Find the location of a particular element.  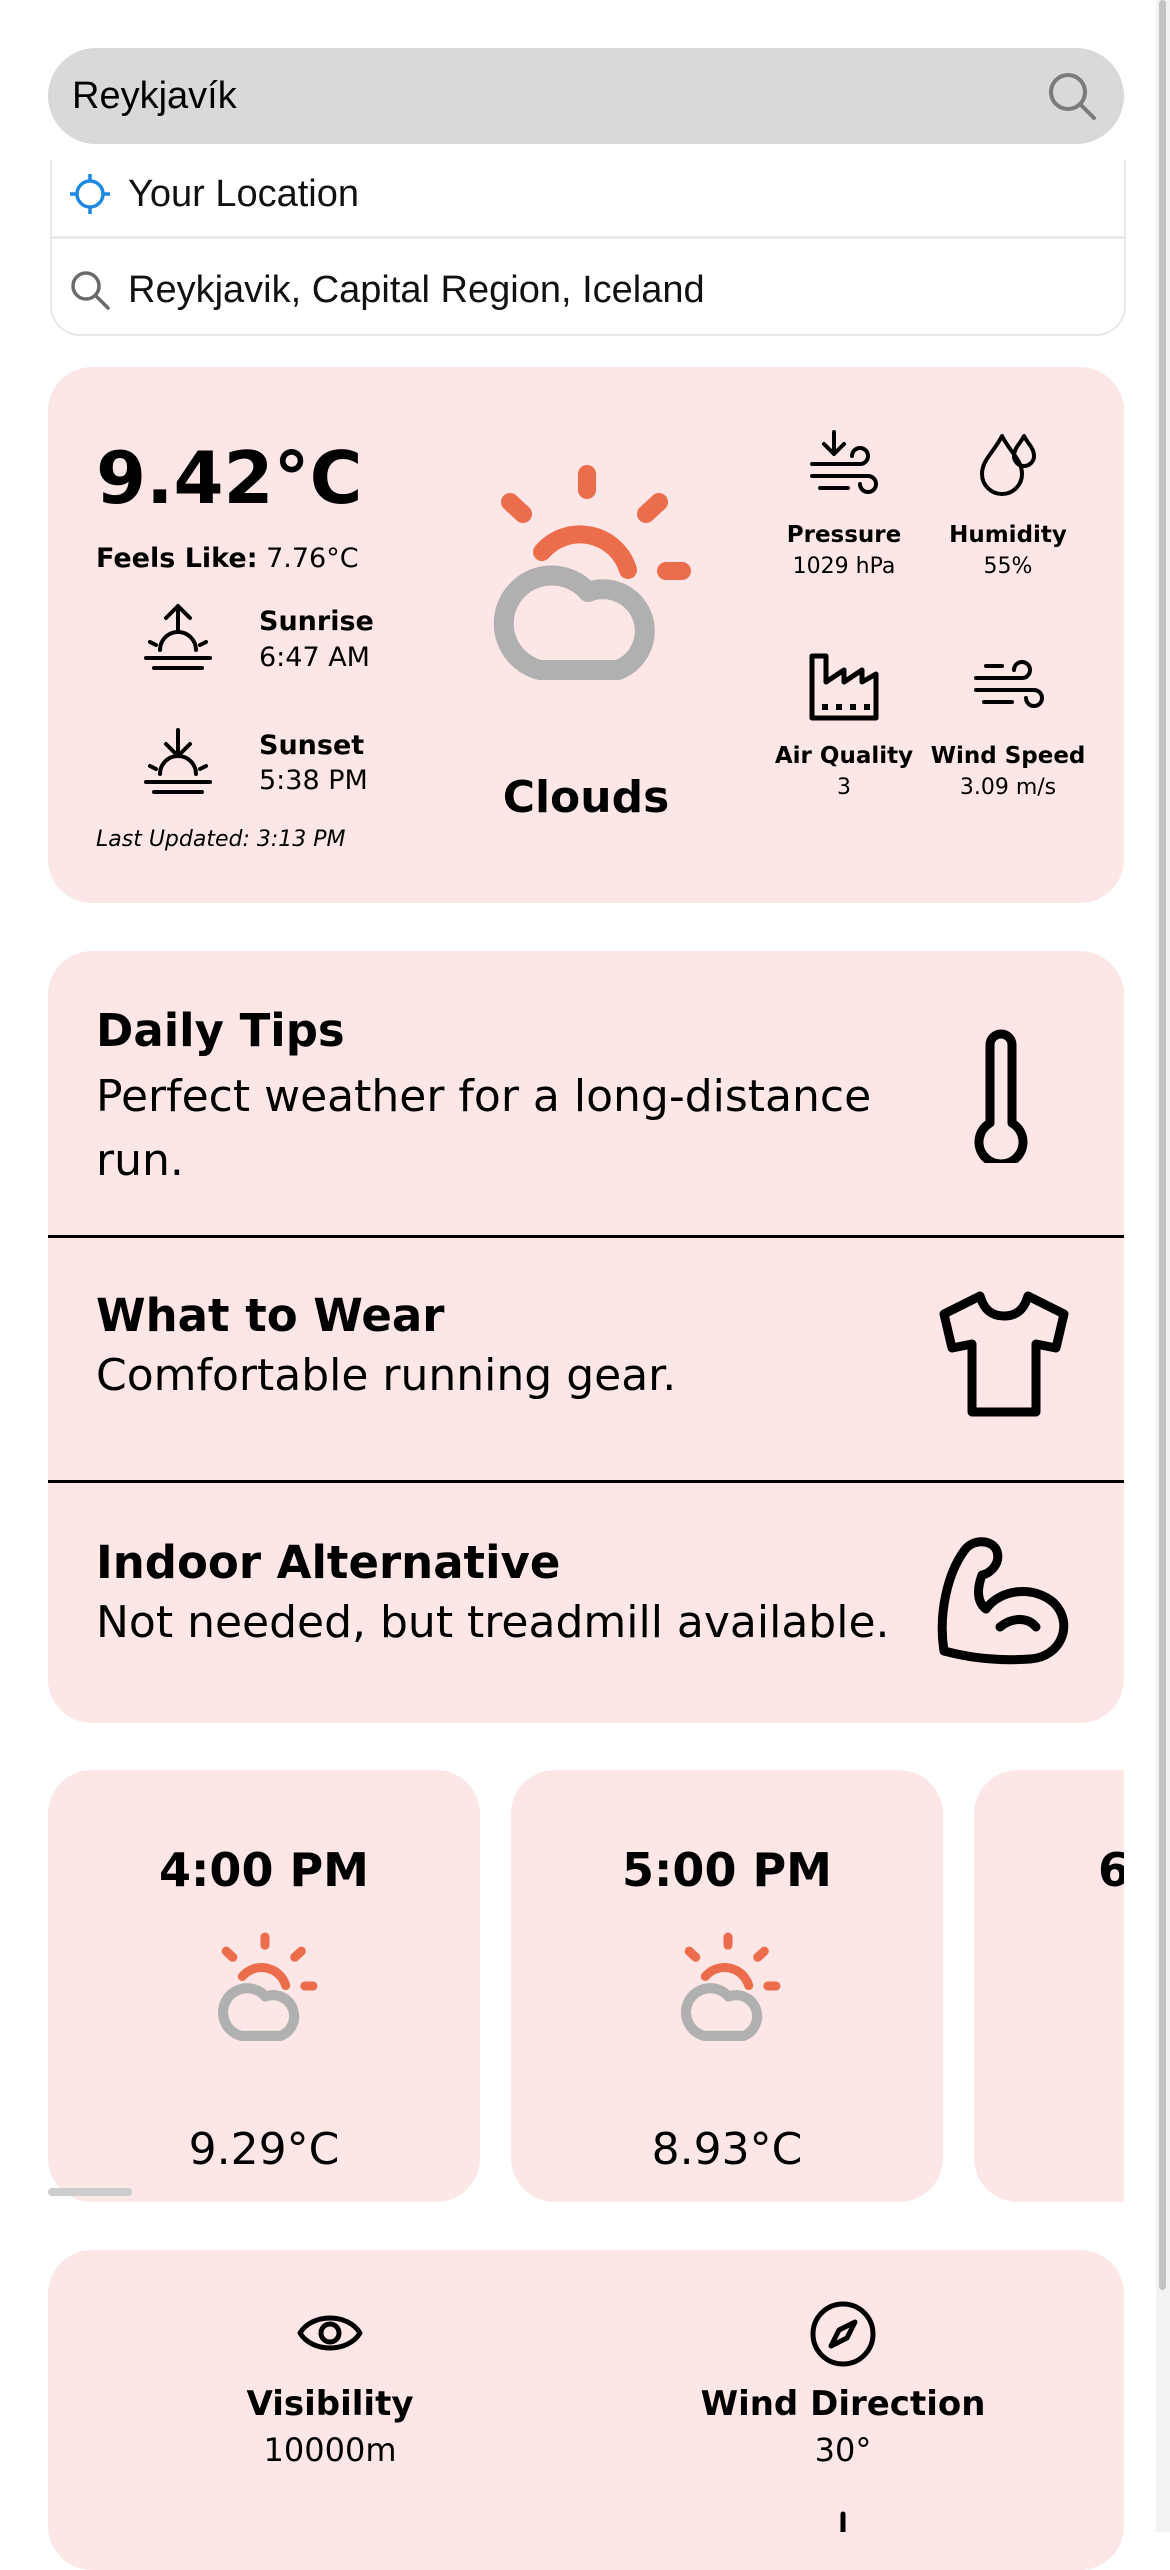

pressure-value: 1029 hPa is located at coordinates (844, 566).